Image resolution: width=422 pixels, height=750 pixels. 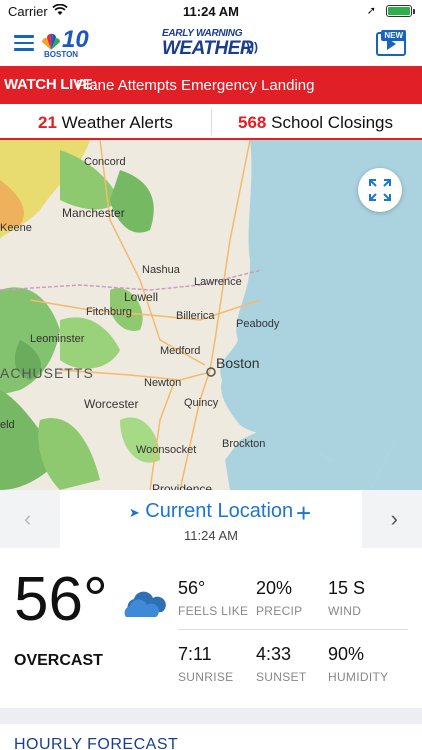 I want to click on map-label-woonsocket: Woonsocket, so click(x=166, y=450).